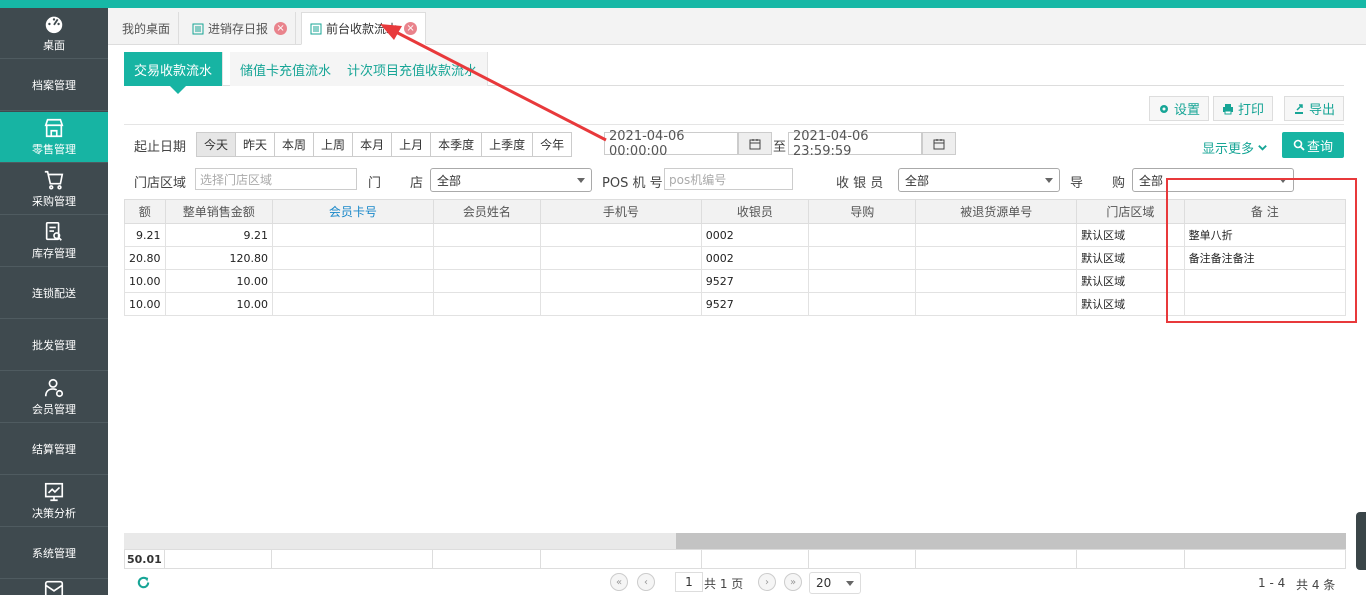  I want to click on range-last-month-button: 上月, so click(412, 144).